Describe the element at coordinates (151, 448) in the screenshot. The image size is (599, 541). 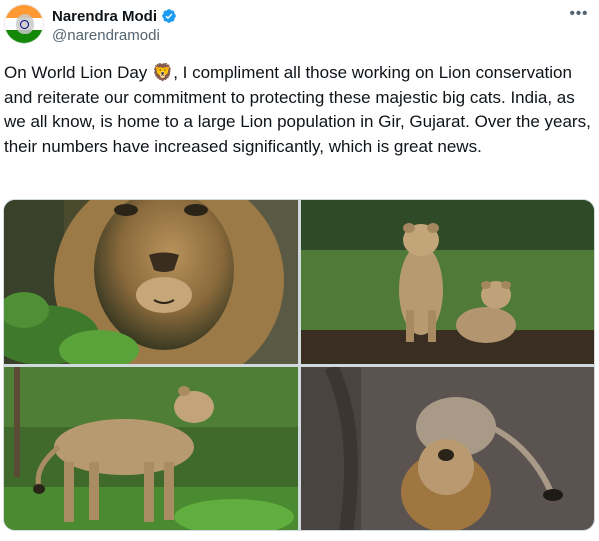
I see `photo-lioness` at that location.